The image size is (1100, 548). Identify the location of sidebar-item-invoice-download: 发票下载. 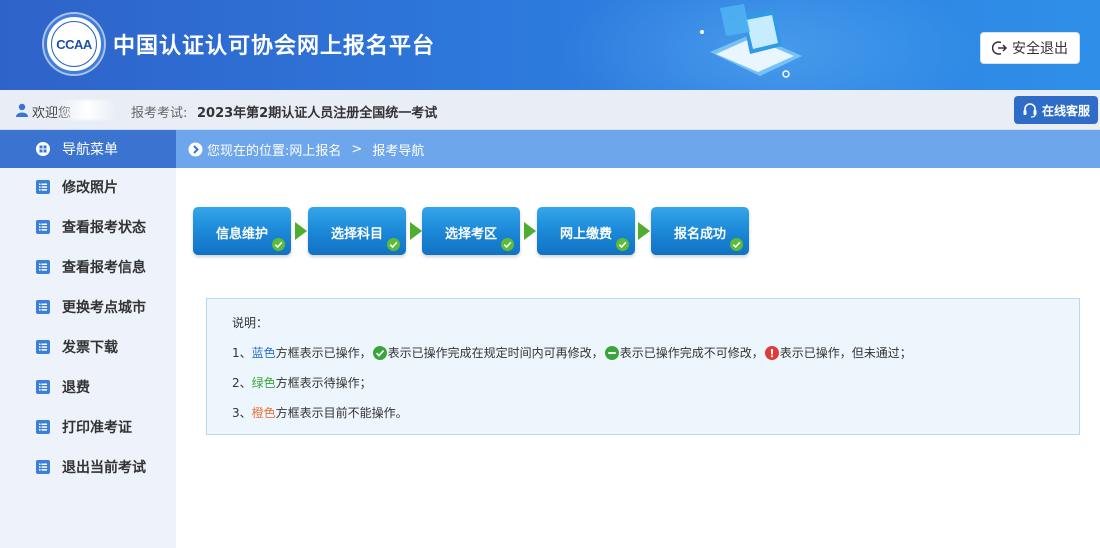
(88, 347).